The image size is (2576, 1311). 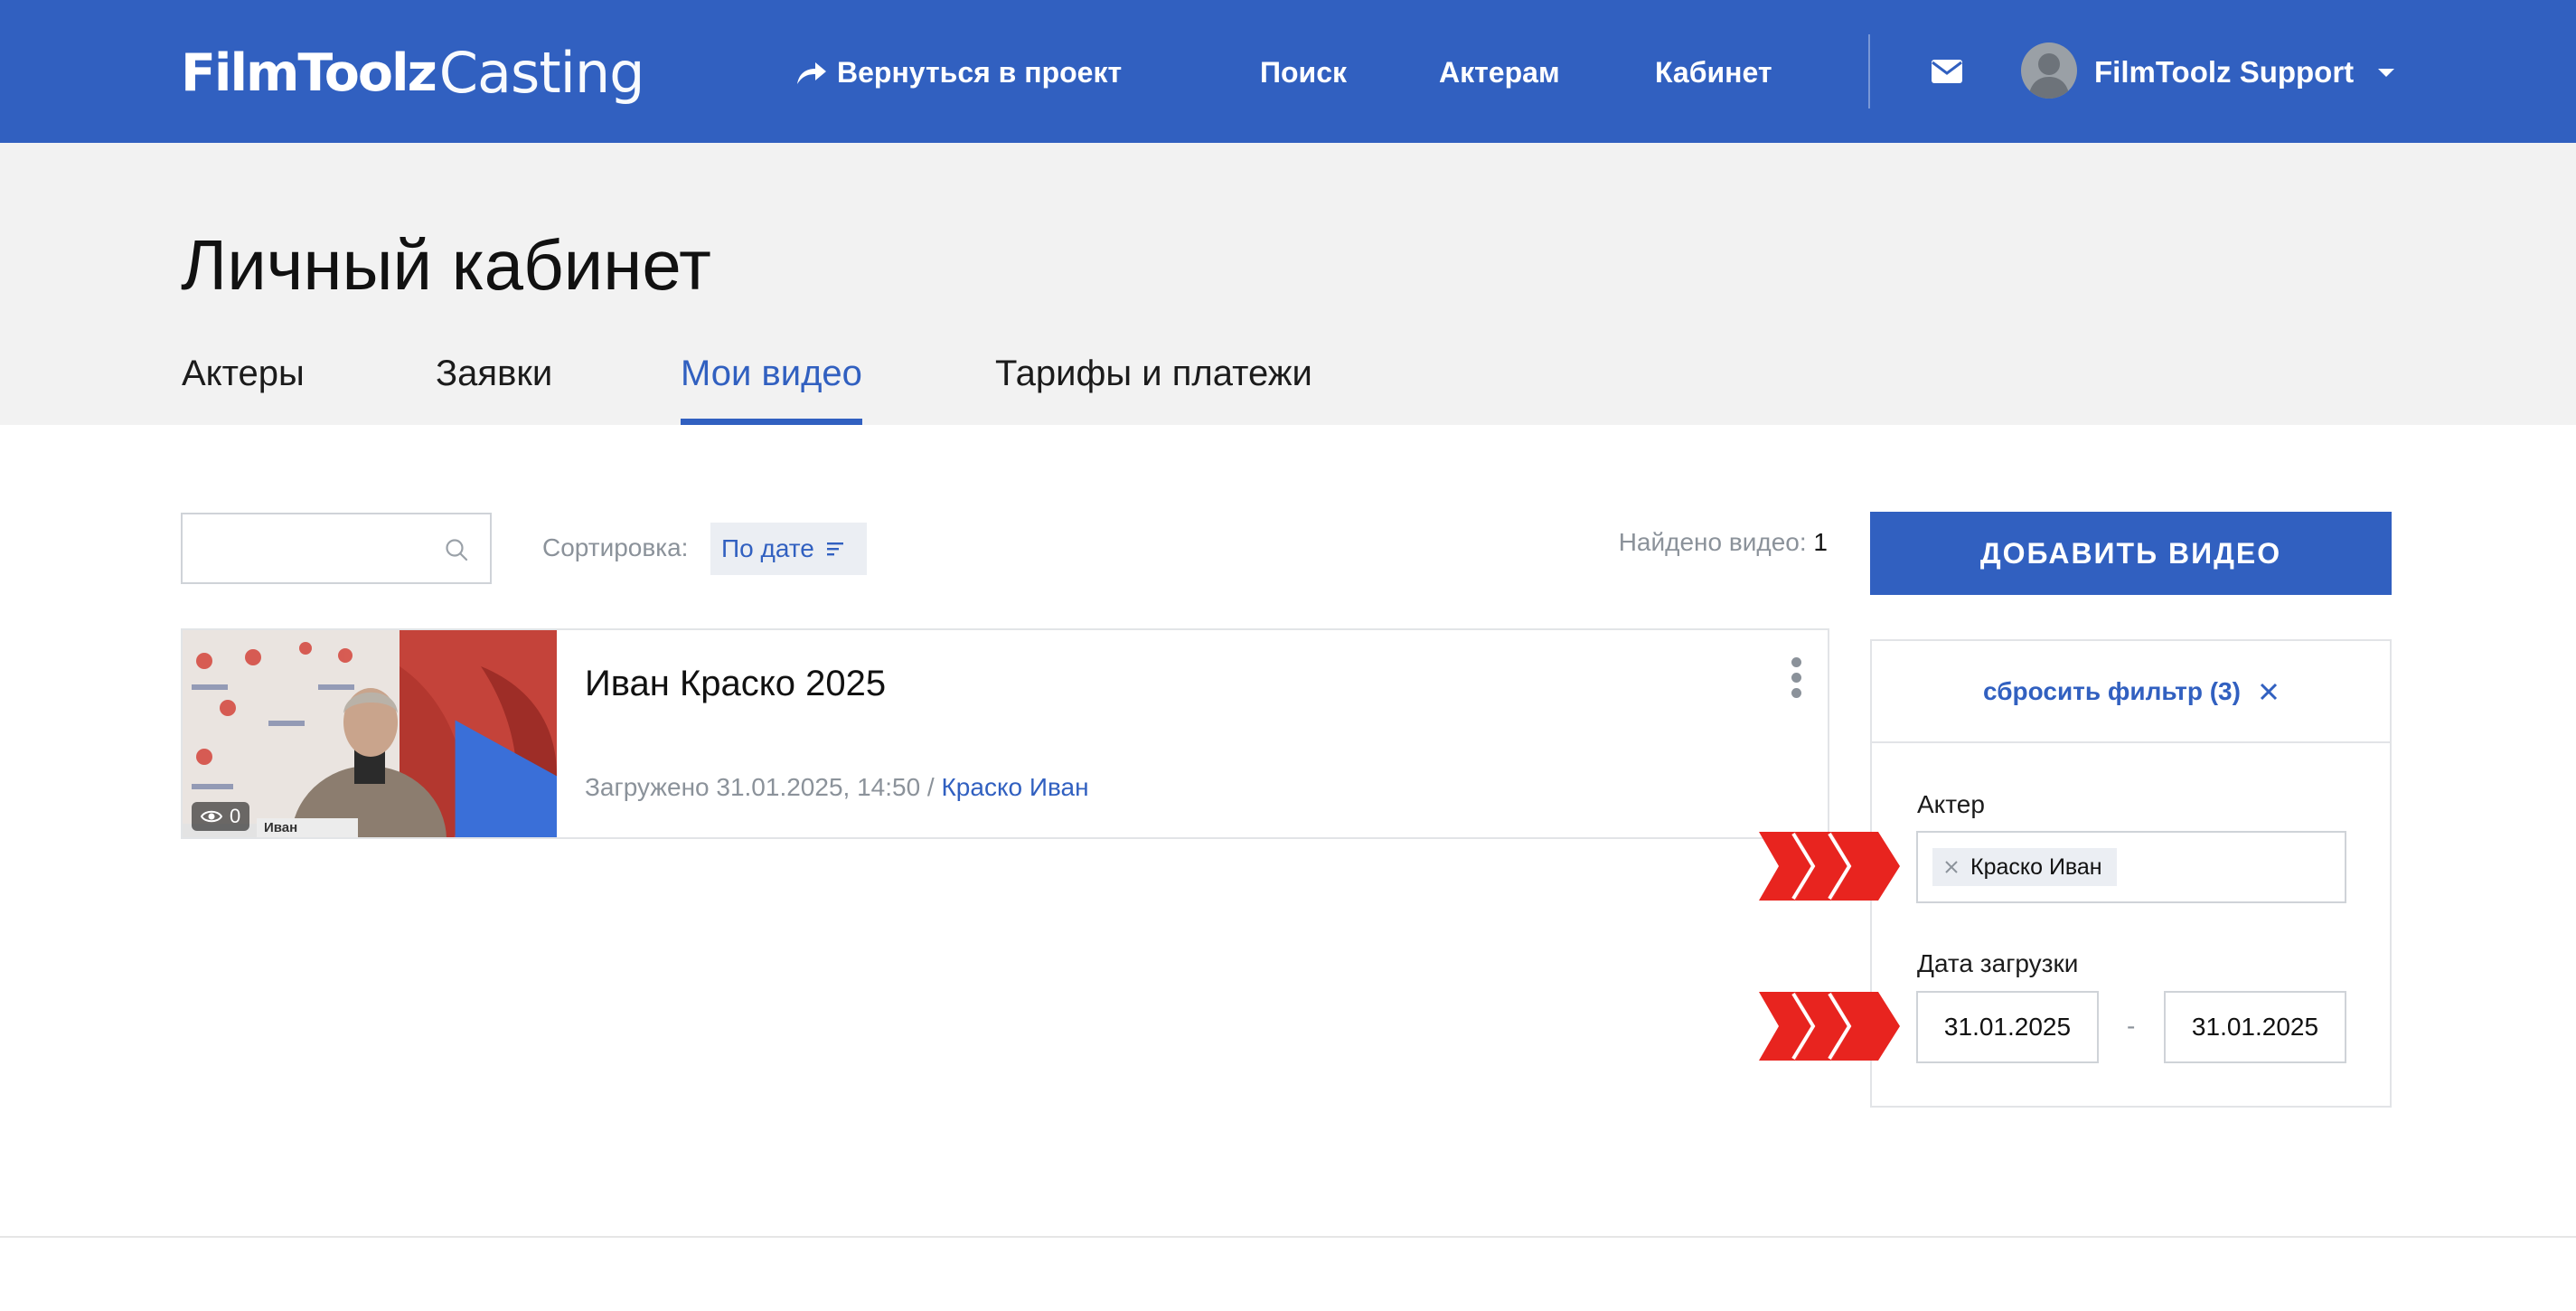 I want to click on video-title: Иван Краско 2025, so click(x=736, y=683).